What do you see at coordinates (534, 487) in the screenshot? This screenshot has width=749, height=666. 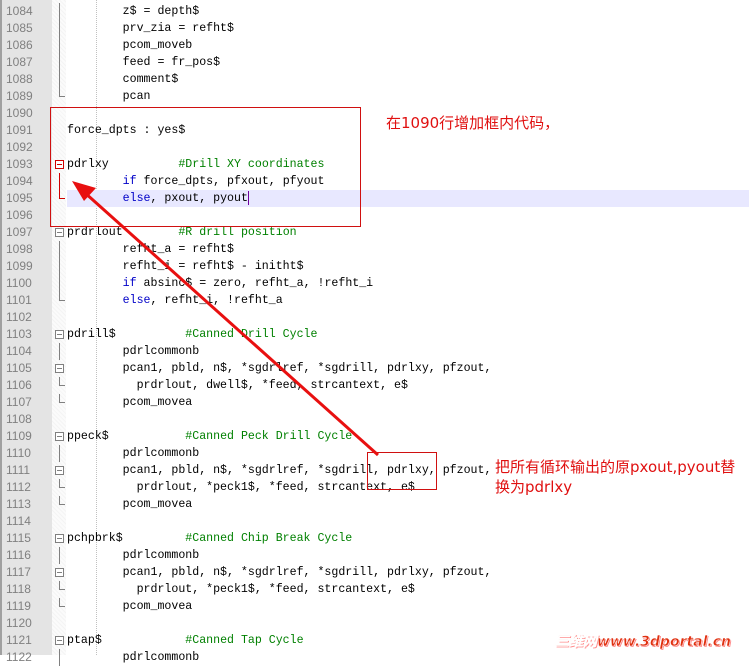 I see `annotation-note-2-line-2: 换为pdrlxy` at bounding box center [534, 487].